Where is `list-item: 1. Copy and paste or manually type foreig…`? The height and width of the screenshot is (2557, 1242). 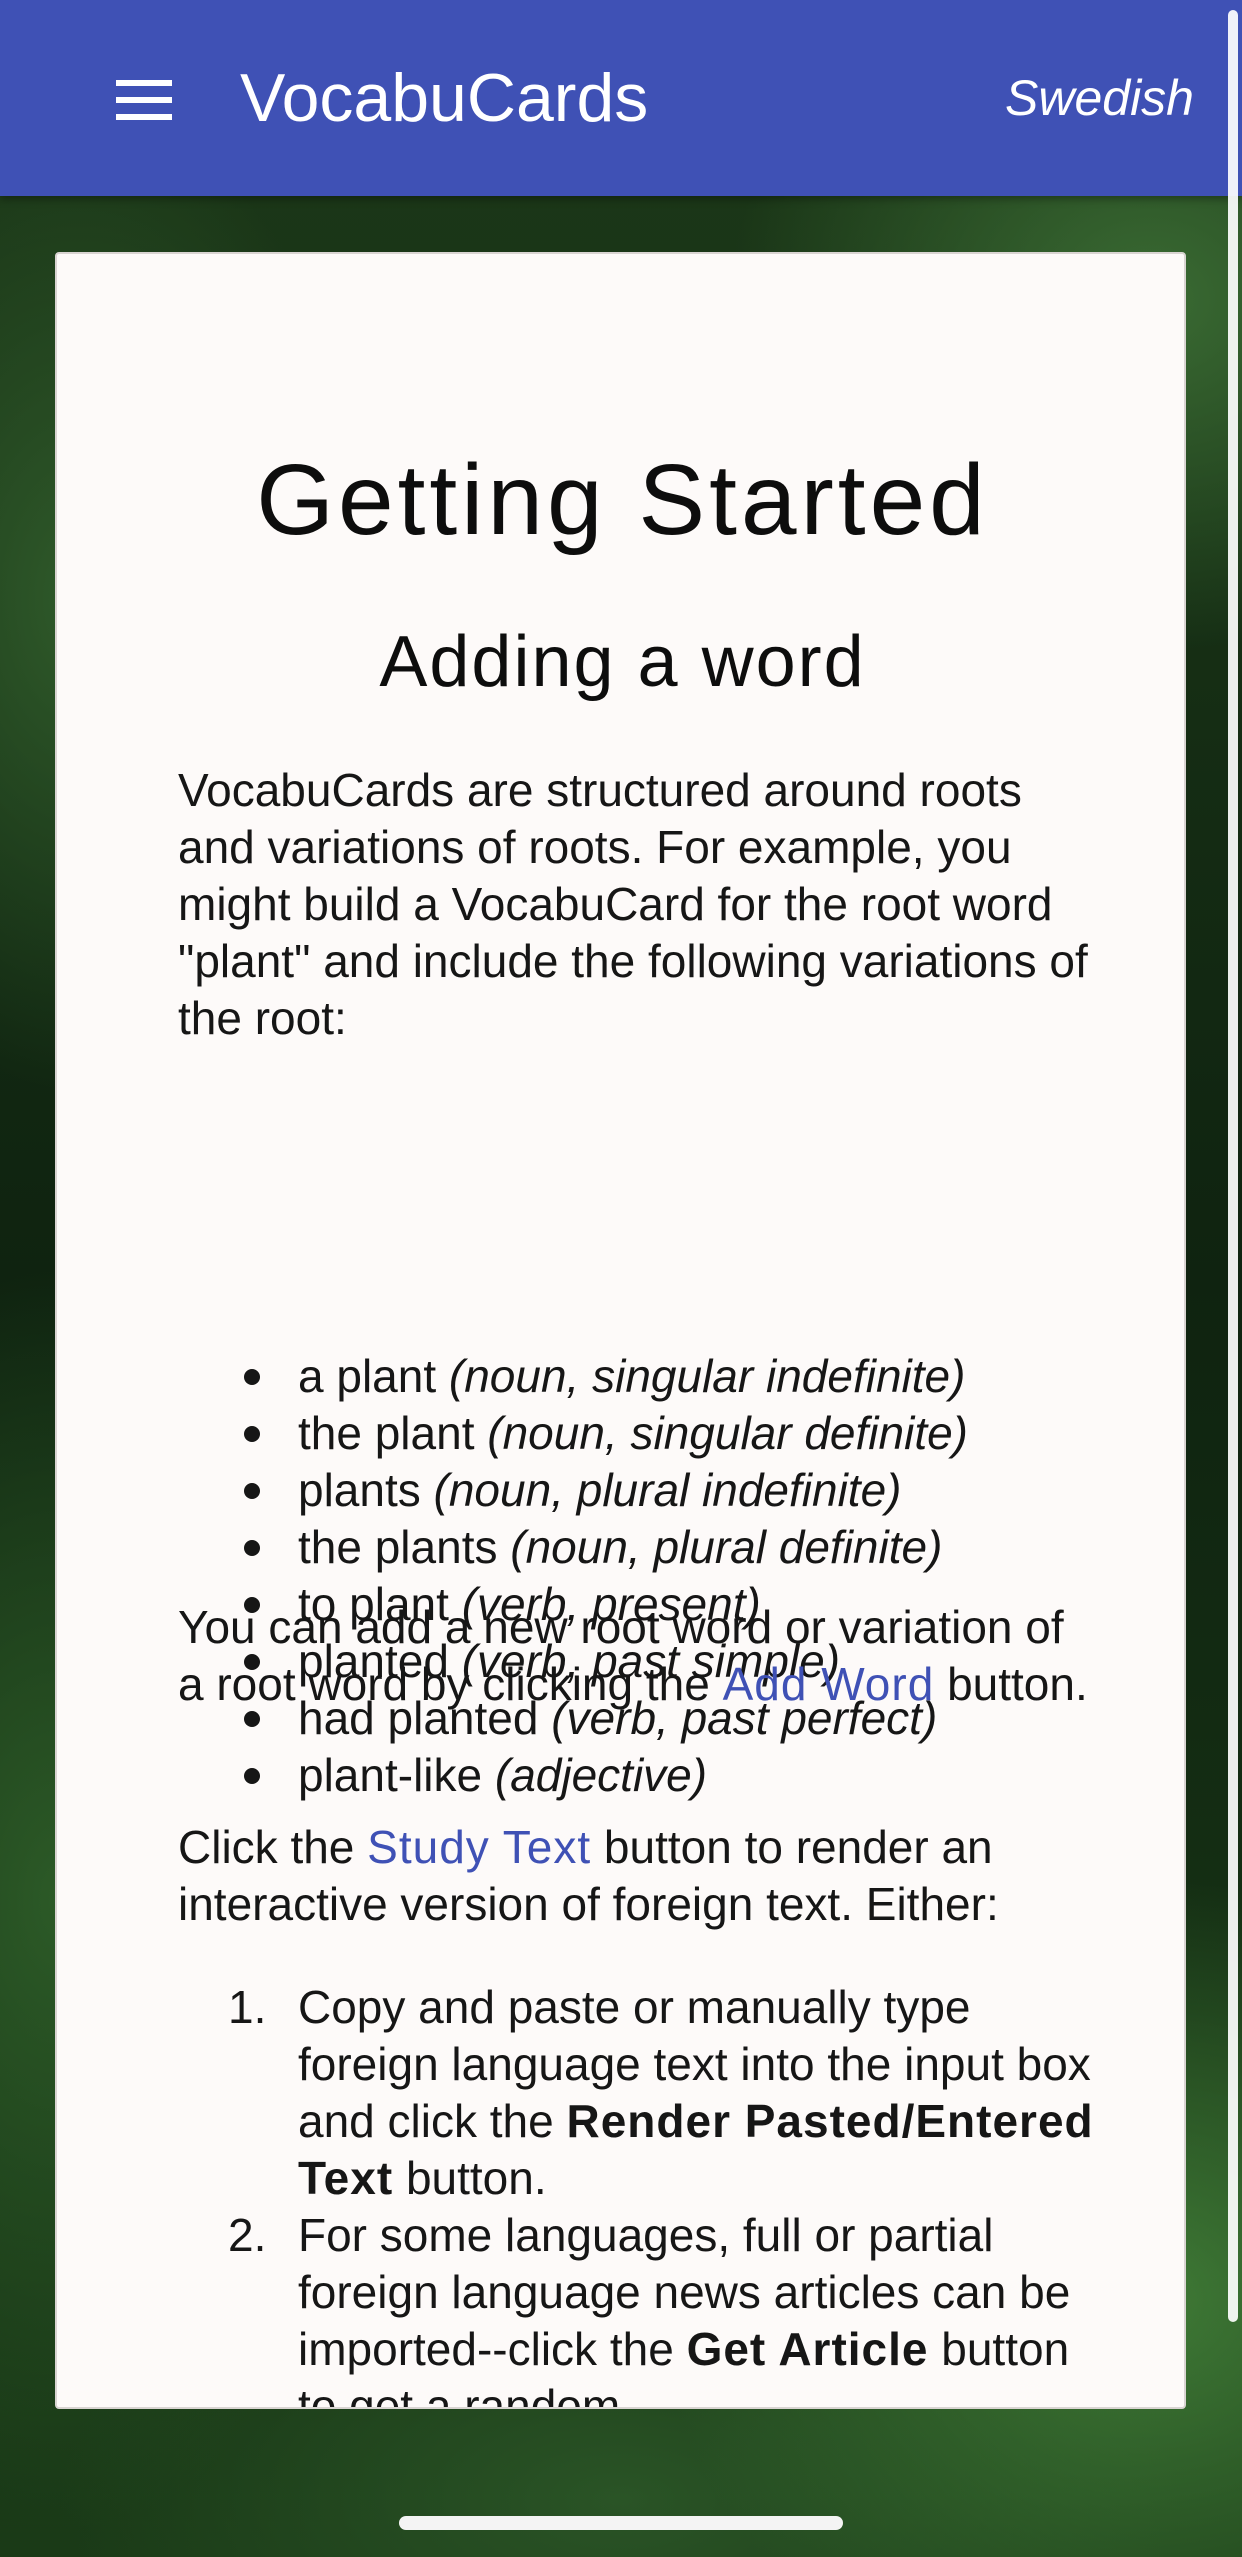
list-item: 1. Copy and paste or manually type foreig… is located at coordinates (661, 2092).